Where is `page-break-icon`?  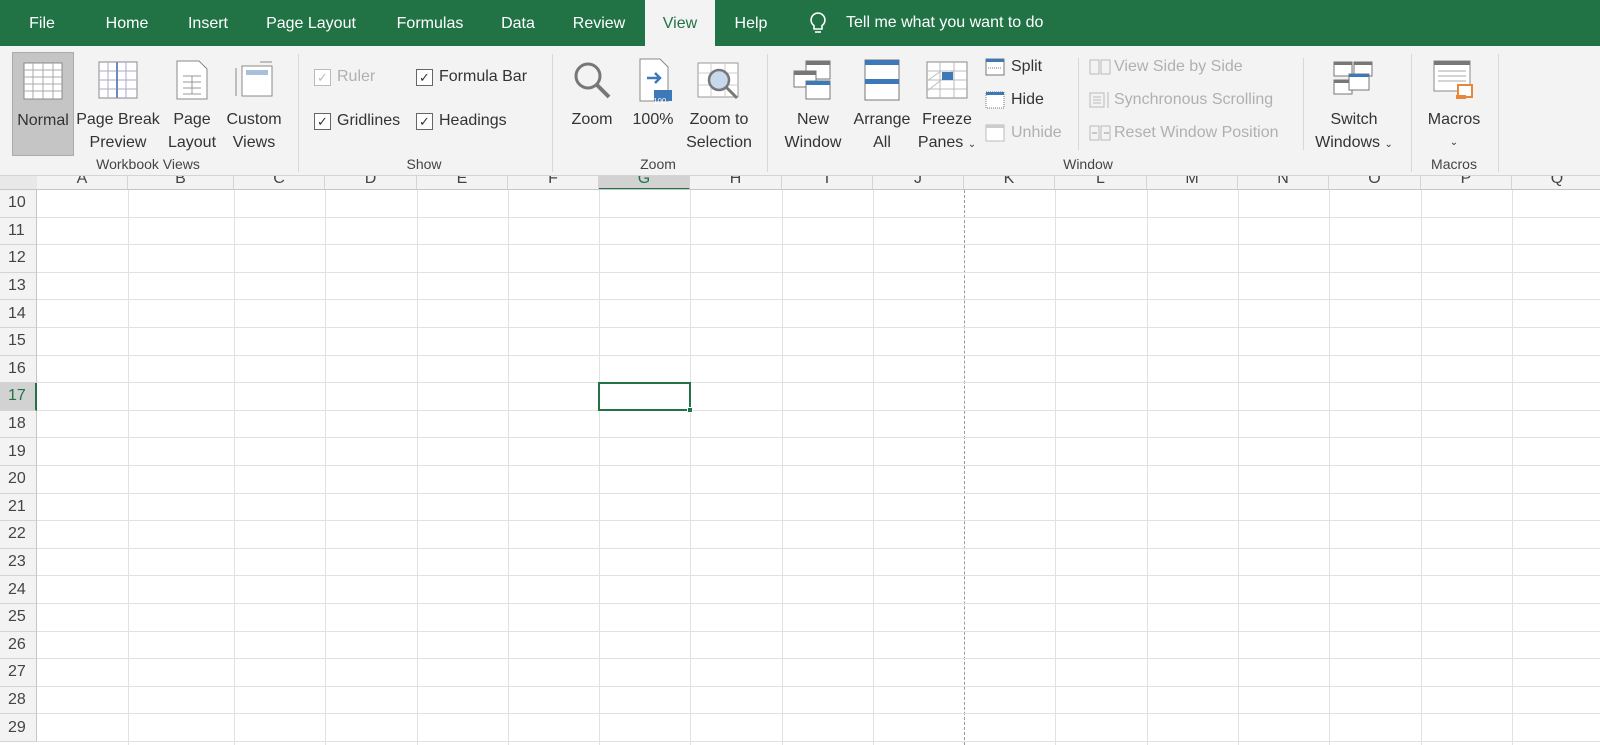
page-break-icon is located at coordinates (118, 80).